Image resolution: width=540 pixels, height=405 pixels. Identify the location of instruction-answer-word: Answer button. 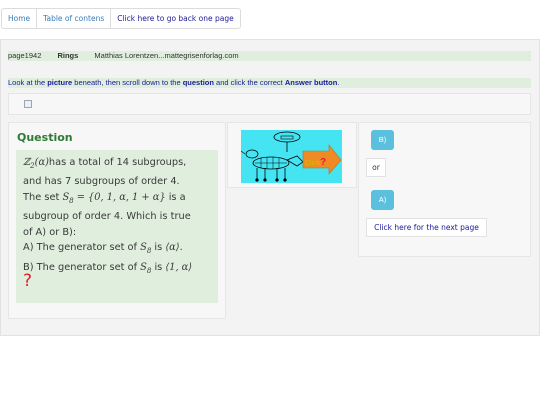
(311, 82).